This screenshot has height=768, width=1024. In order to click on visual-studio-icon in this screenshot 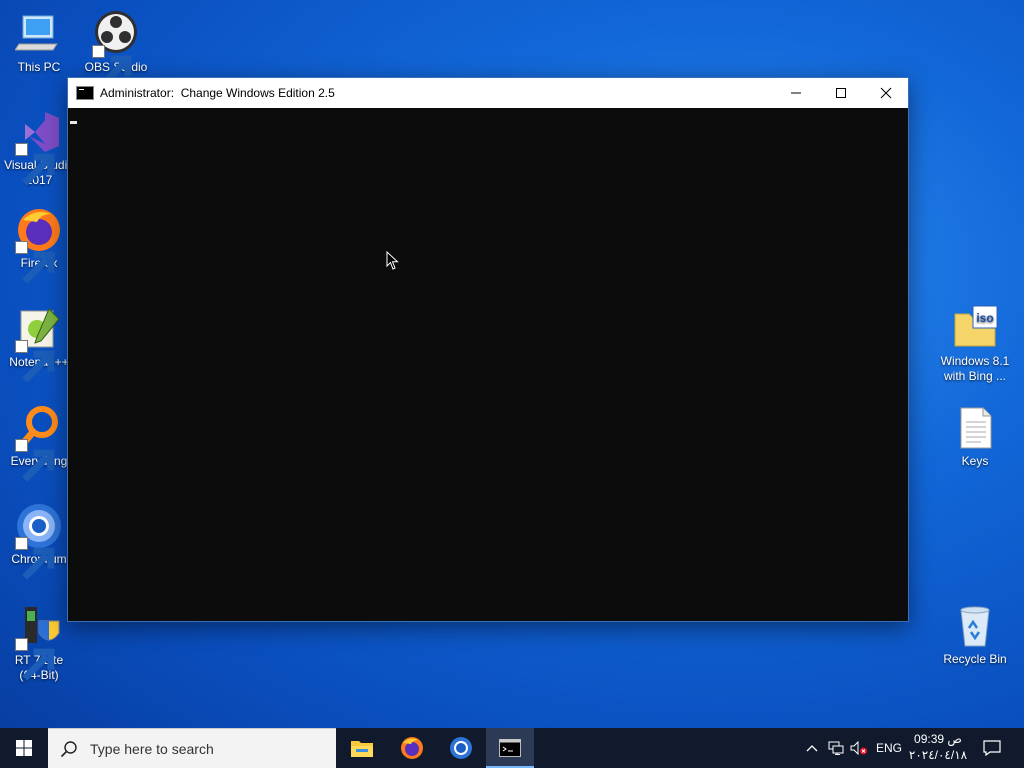, I will do `click(39, 147)`.